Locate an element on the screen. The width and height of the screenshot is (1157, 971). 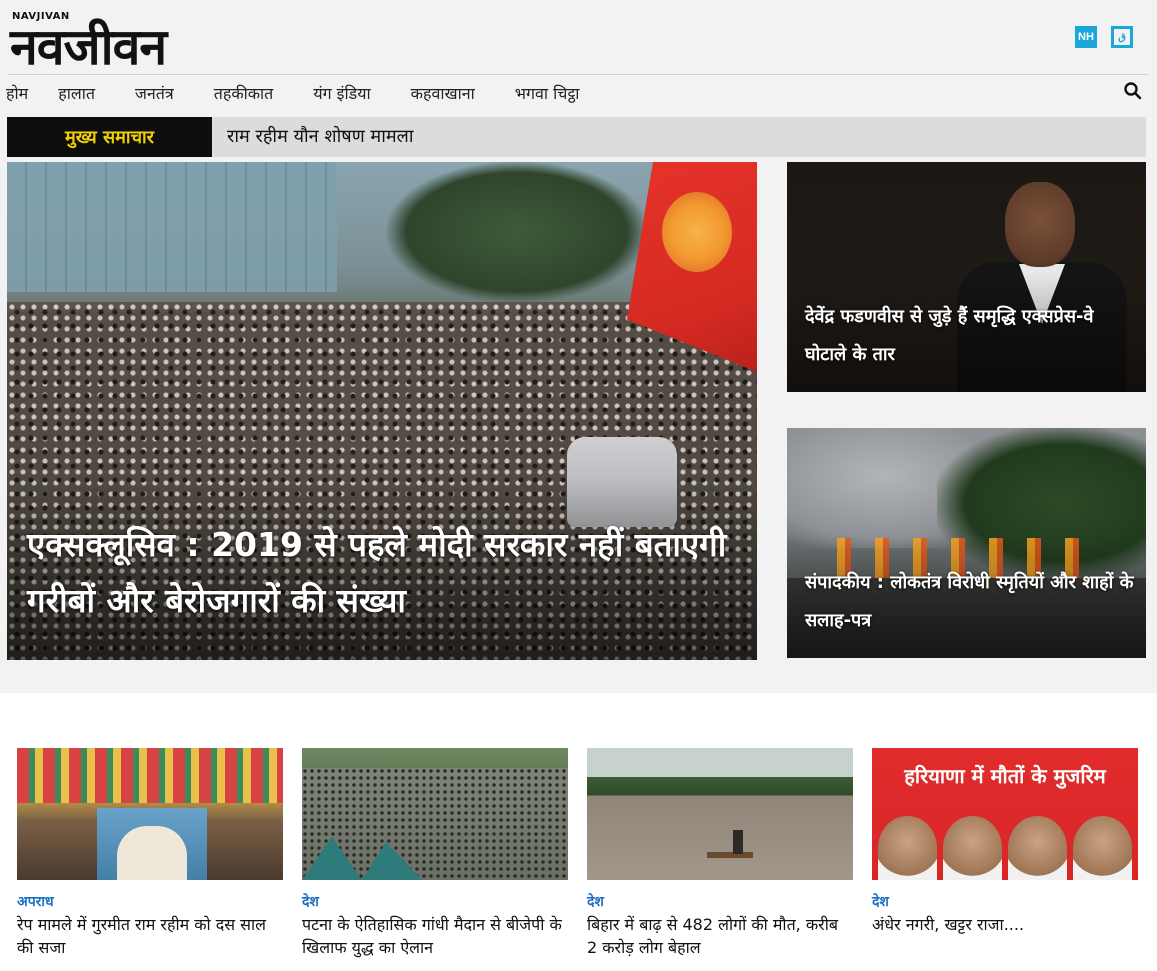
news-card-image: हरियाणा में मौतों के मुजरिम is located at coordinates (1005, 814).